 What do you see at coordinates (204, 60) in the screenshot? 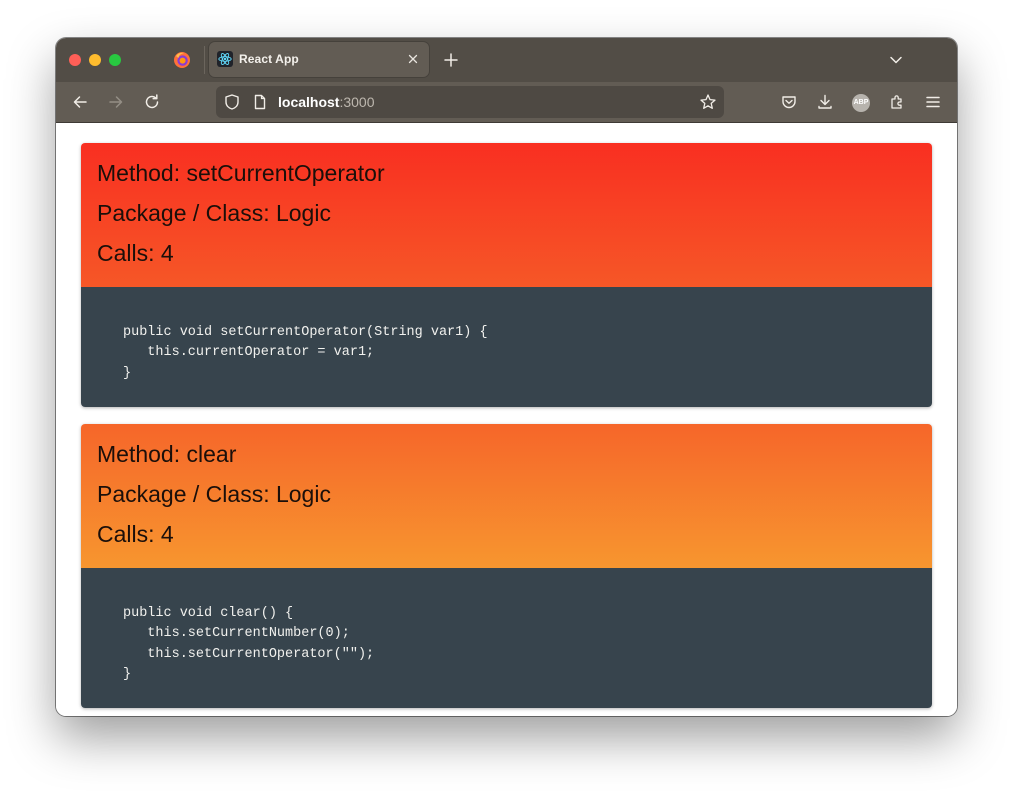
I see `tab-separator` at bounding box center [204, 60].